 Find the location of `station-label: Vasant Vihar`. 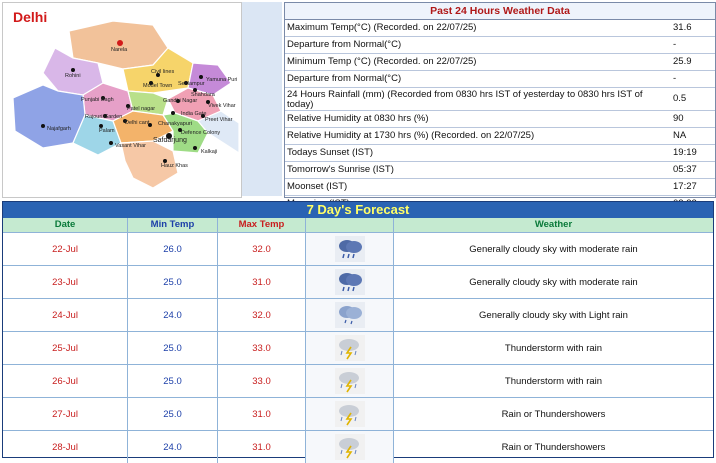

station-label: Vasant Vihar is located at coordinates (130, 146).